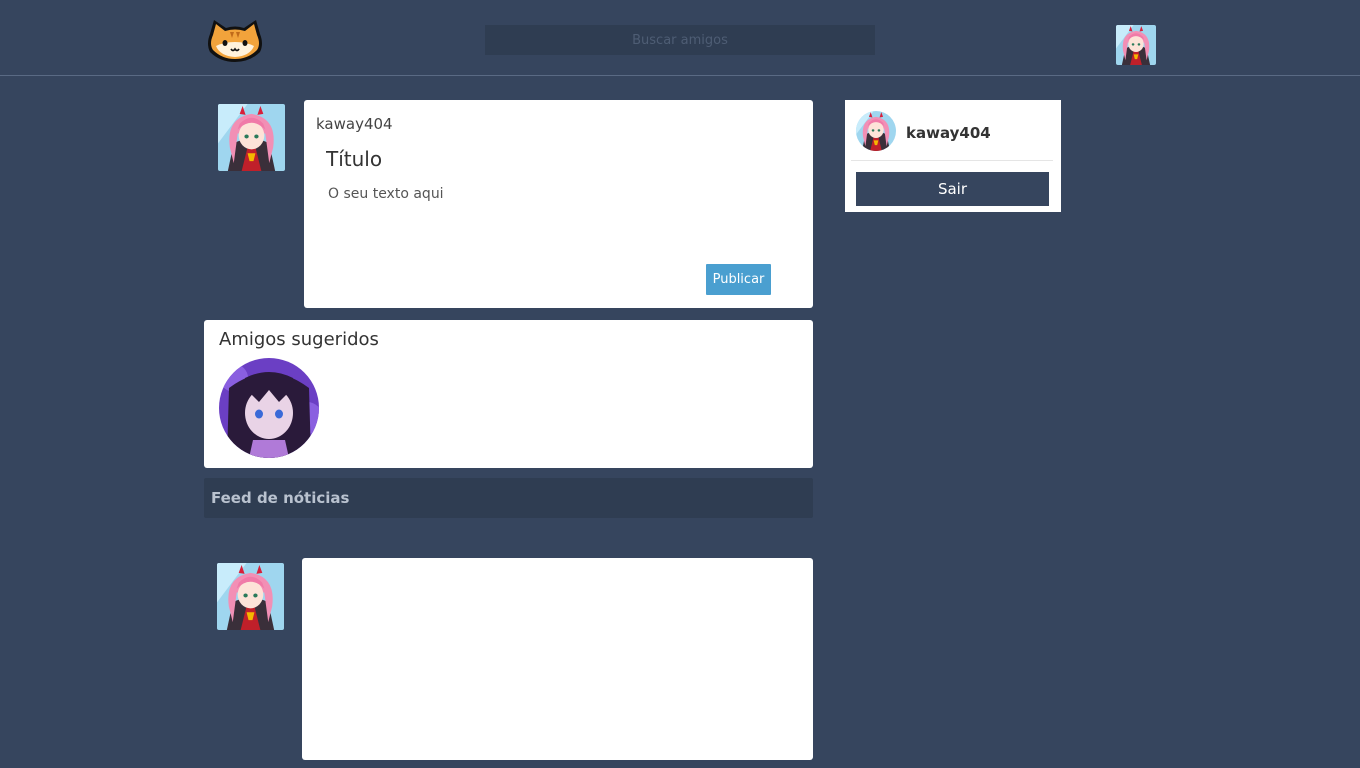 This screenshot has width=1360, height=768. I want to click on post-composer: kaway404 Publicar, so click(558, 204).